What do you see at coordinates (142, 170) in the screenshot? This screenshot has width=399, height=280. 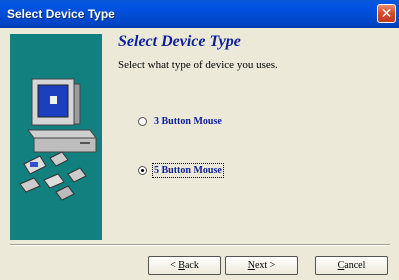 I see `radio-circle-checked-icon` at bounding box center [142, 170].